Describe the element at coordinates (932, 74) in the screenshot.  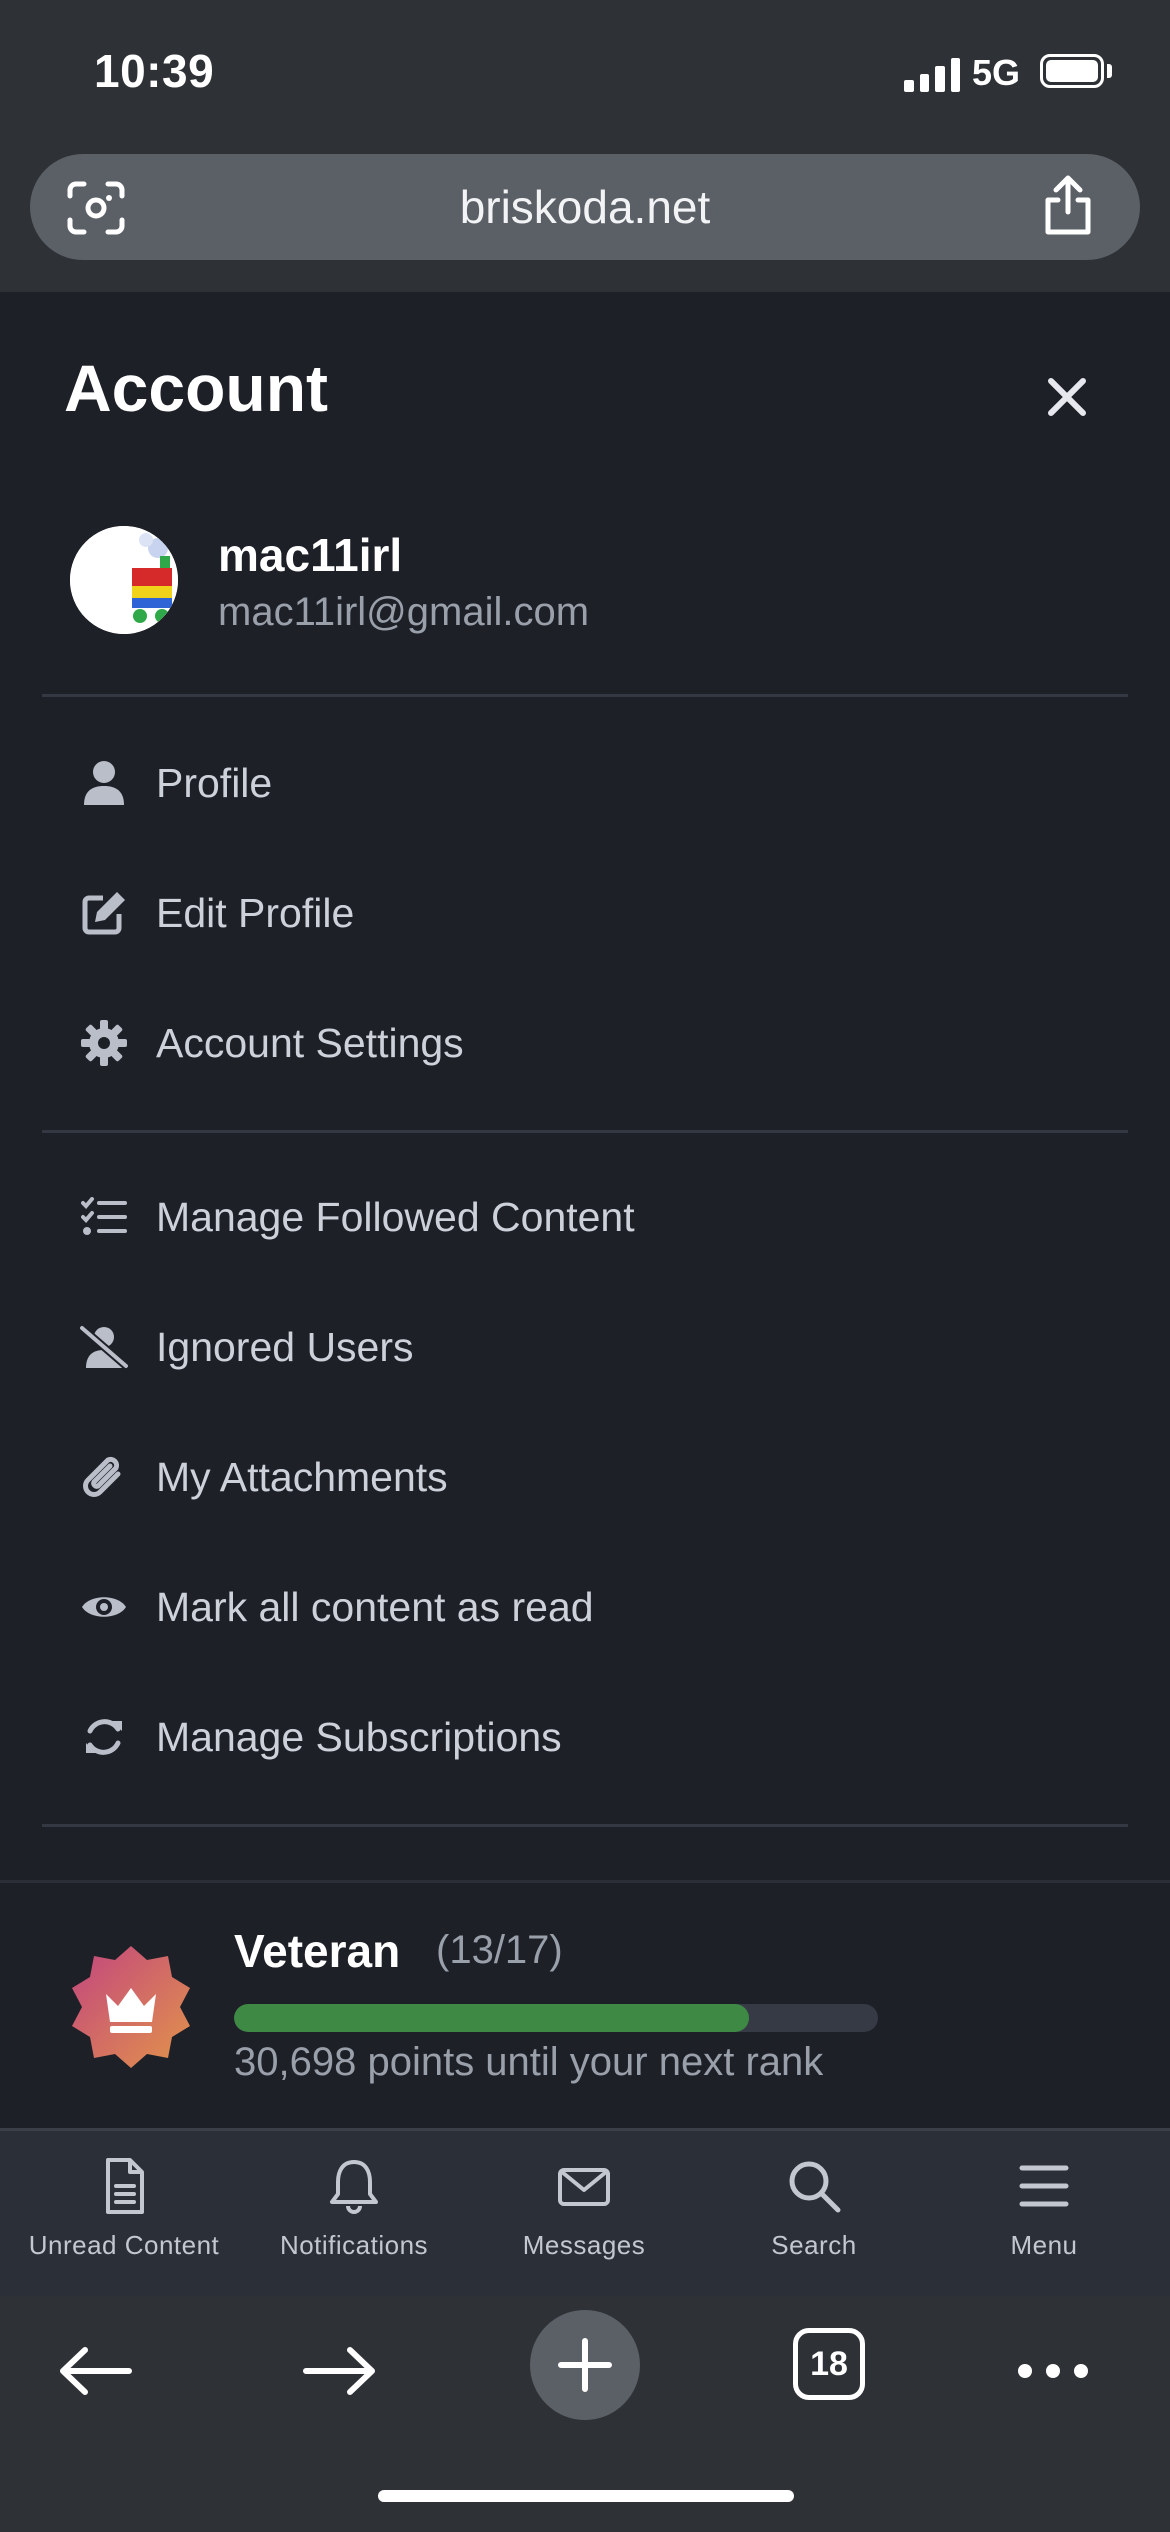
I see `signal-icon` at that location.